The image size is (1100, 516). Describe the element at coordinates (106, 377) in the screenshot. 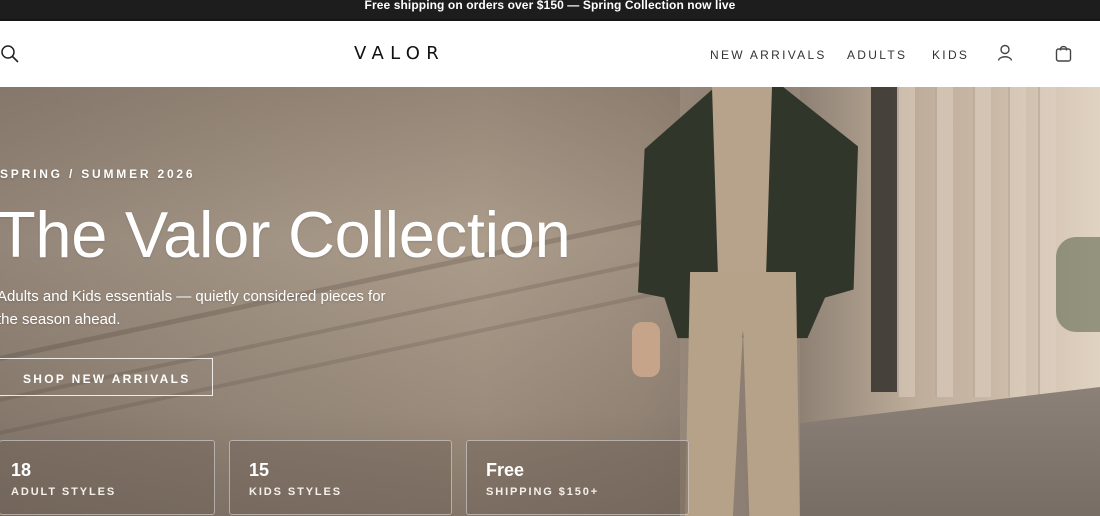

I see `shop-new-arrivals-button: SHOP NEW ARRIVALS` at that location.